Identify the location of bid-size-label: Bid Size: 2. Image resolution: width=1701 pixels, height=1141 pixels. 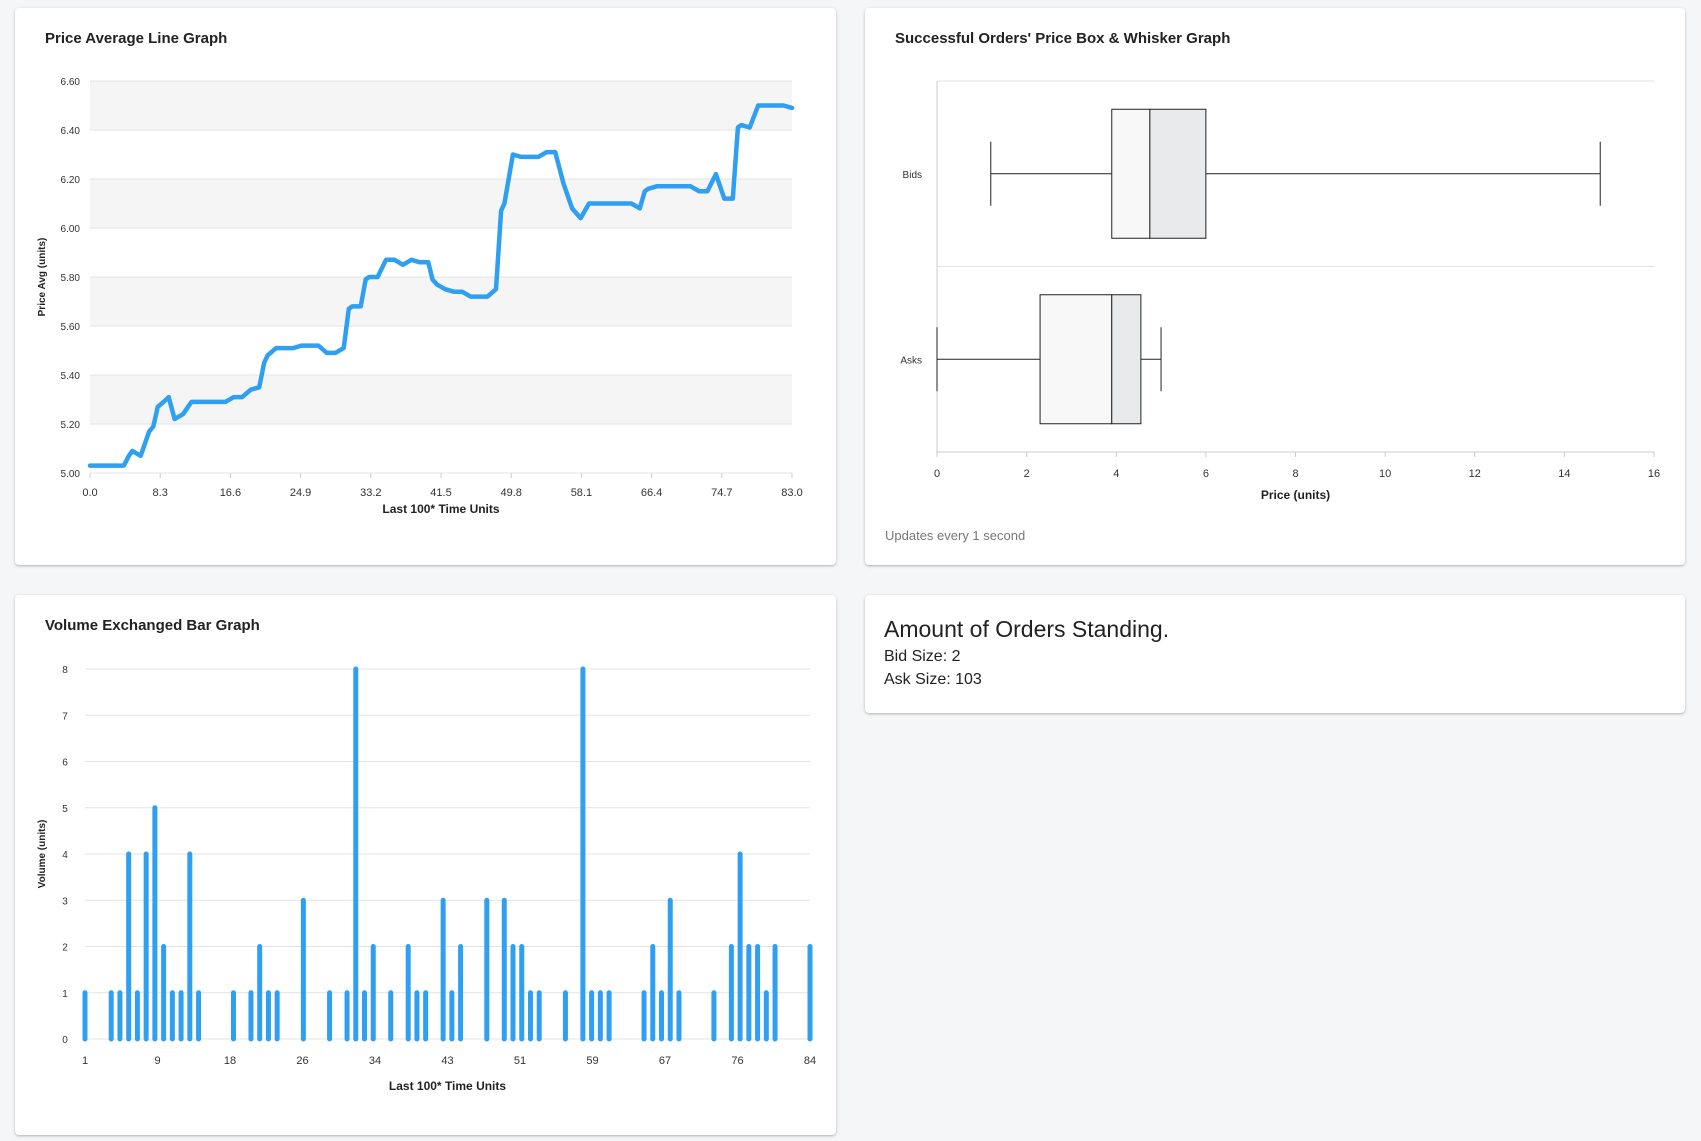
(922, 656).